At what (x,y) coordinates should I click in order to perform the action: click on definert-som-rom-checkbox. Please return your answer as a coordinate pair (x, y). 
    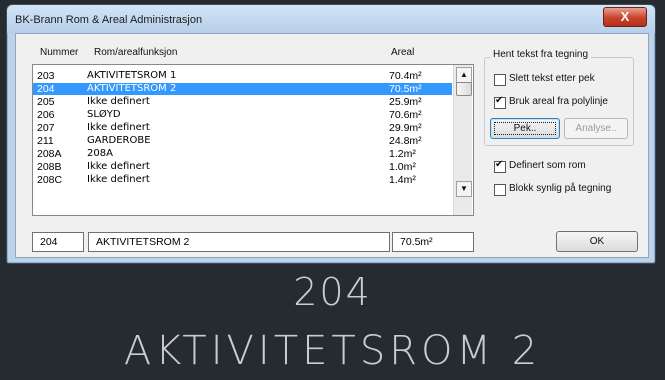
    Looking at the image, I should click on (500, 166).